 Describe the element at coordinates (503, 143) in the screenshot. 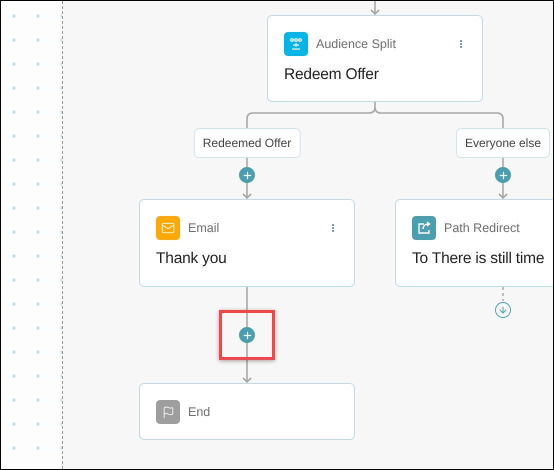

I see `branch-label: Everyone else` at that location.